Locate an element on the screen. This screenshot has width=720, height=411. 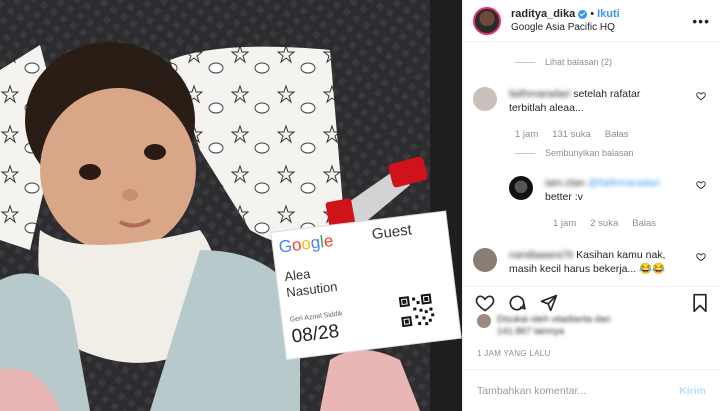
comment-meta: 1 jam 131 suka Balas is located at coordinates (572, 134).